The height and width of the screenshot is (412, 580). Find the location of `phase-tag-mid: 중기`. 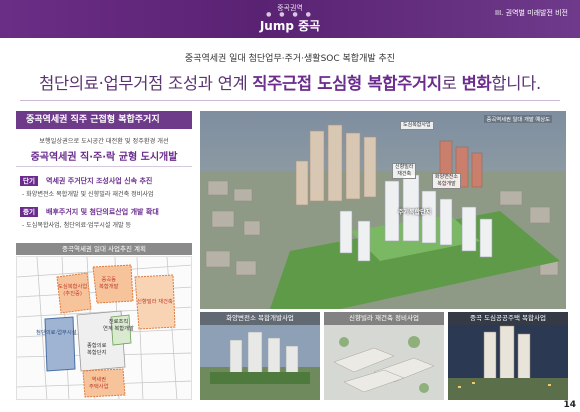

phase-tag-mid: 중기 is located at coordinates (29, 212).